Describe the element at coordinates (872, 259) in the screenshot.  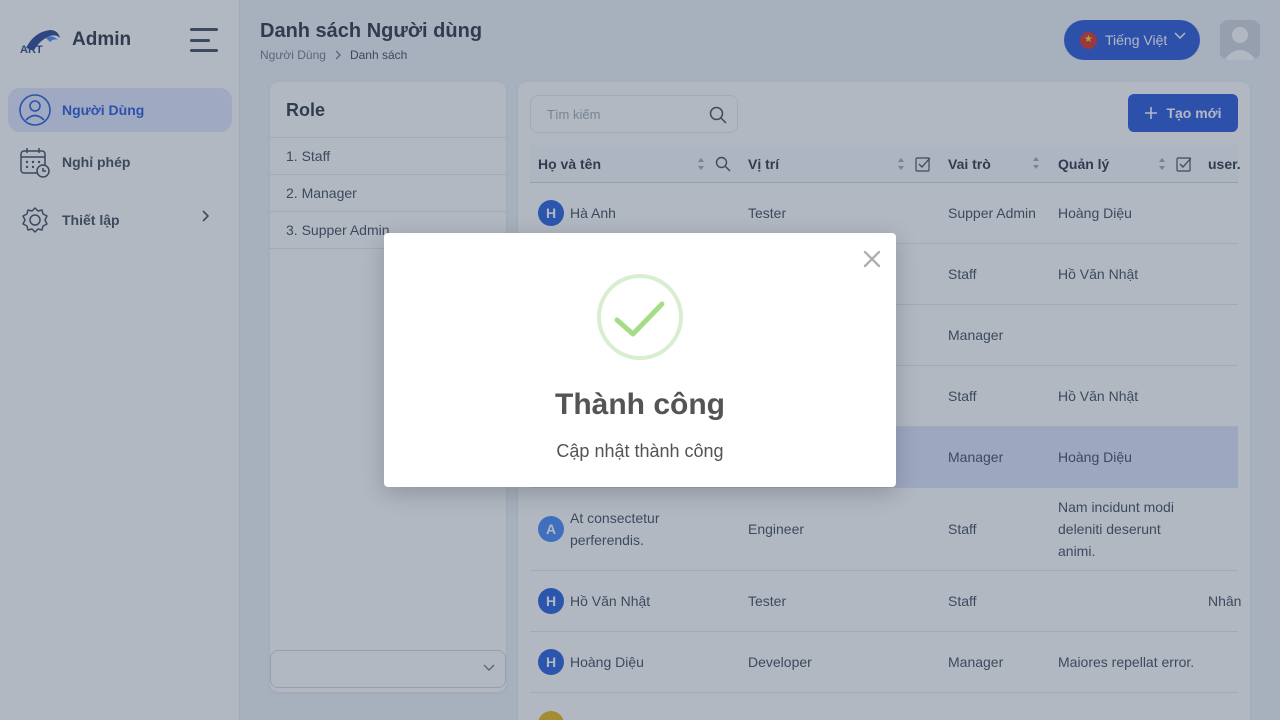
I see `close-icon` at that location.